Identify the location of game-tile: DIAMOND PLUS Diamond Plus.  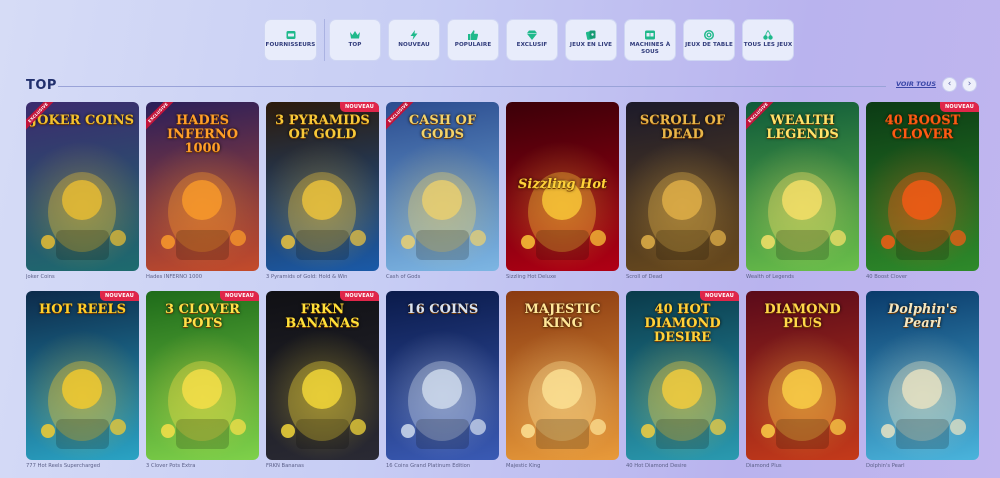
(802, 380).